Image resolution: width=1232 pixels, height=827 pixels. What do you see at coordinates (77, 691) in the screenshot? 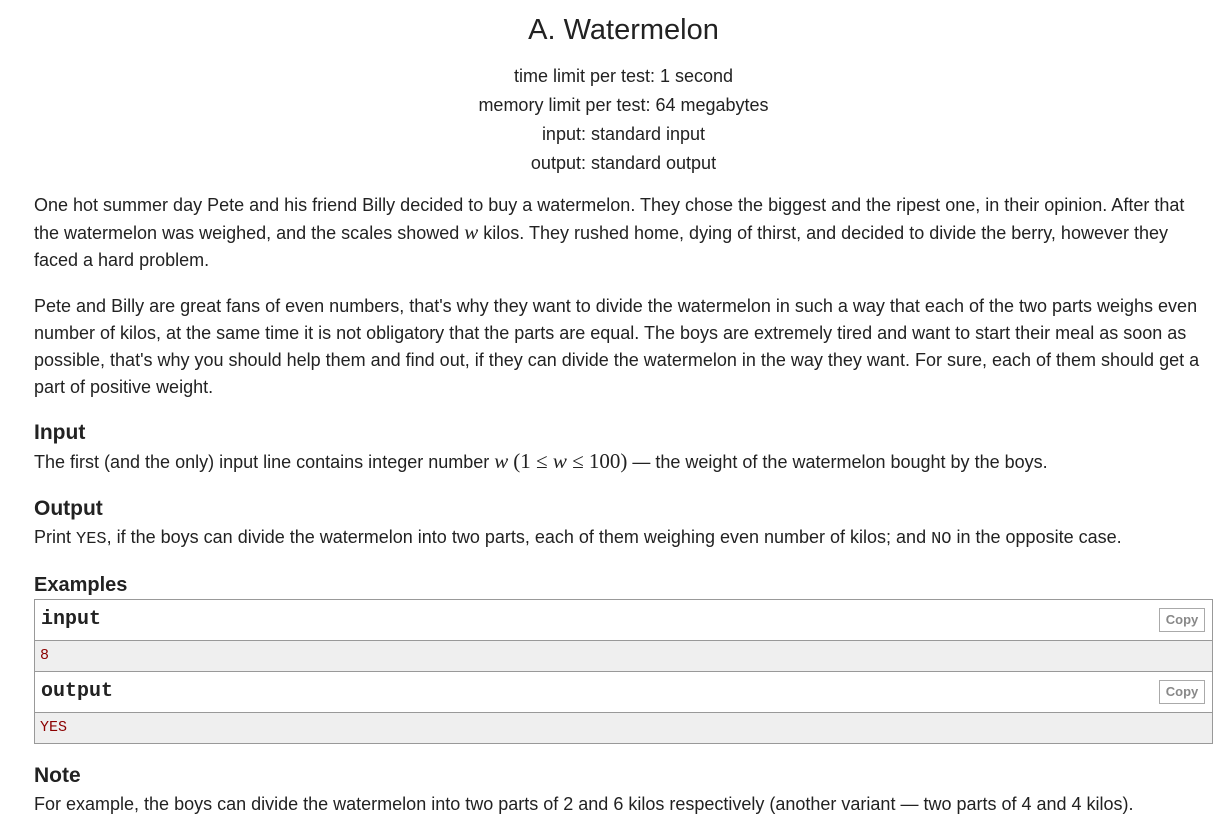
I see `sample-output-label: output` at bounding box center [77, 691].